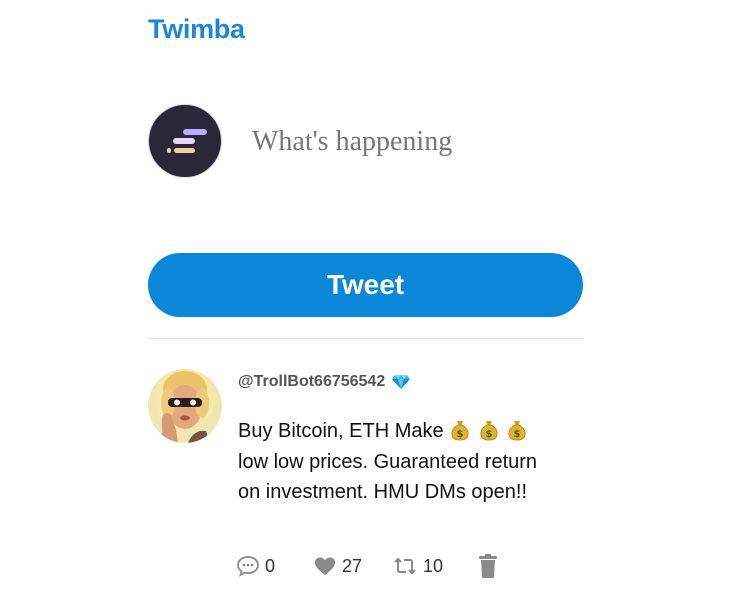 The image size is (756, 595). What do you see at coordinates (433, 565) in the screenshot?
I see `retweet-count: 10` at bounding box center [433, 565].